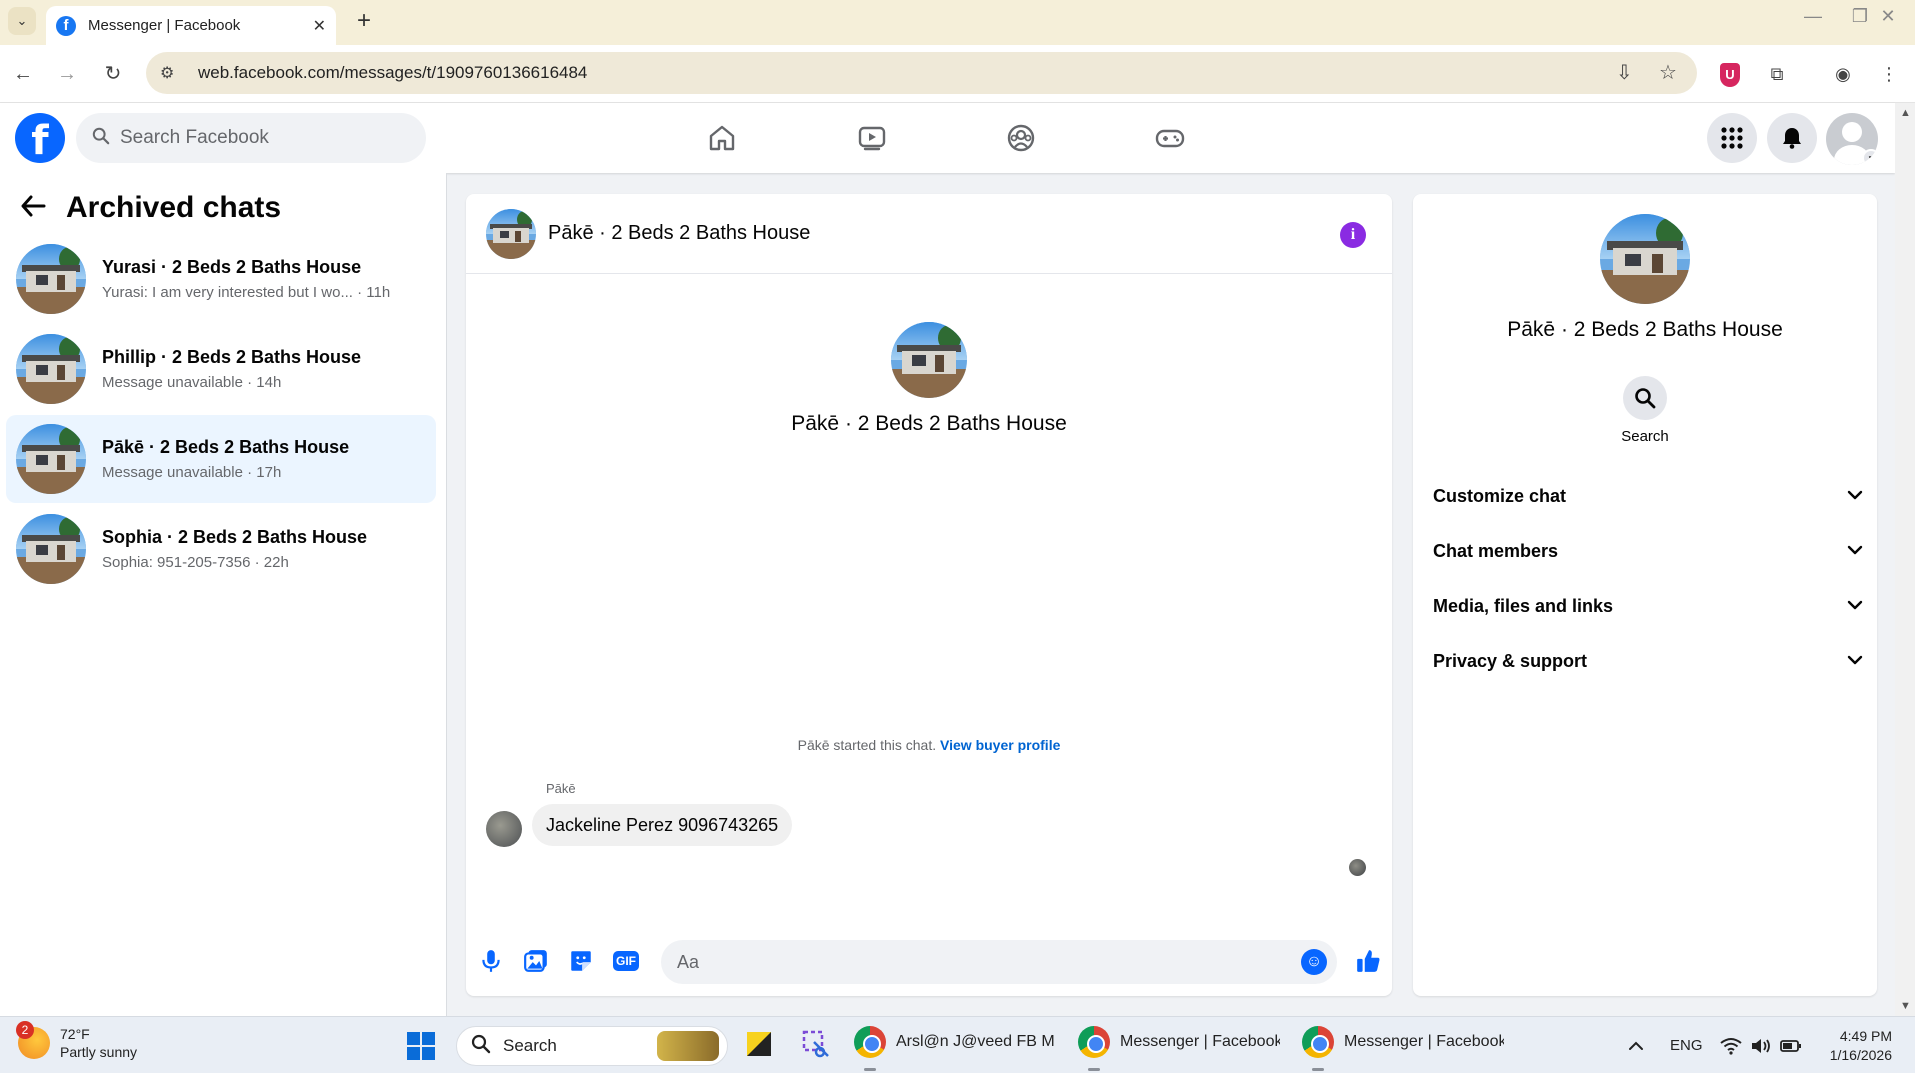  What do you see at coordinates (192, 382) in the screenshot?
I see `chat-preview: Message unavailable · 14h` at bounding box center [192, 382].